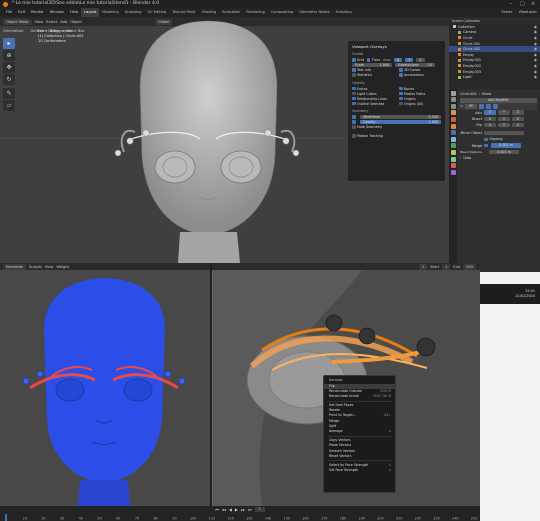 The image size is (540, 521). I want to click on move-tool-icon: ✥, so click(9, 67).